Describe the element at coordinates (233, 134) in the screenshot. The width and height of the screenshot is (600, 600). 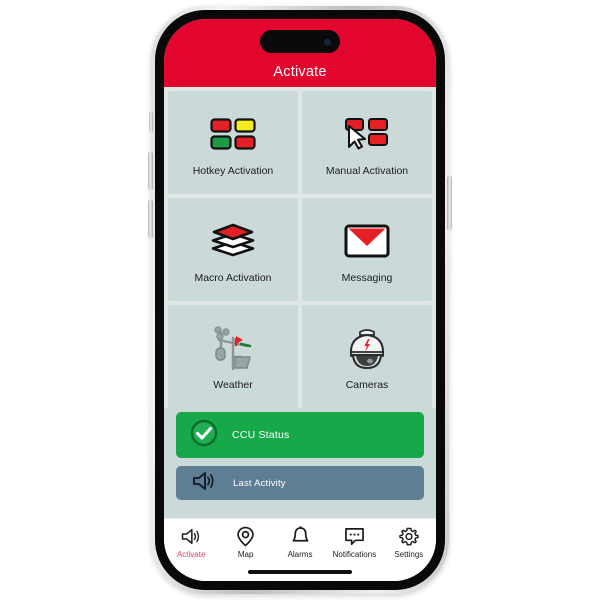
I see `hotkey-grid-icon` at that location.